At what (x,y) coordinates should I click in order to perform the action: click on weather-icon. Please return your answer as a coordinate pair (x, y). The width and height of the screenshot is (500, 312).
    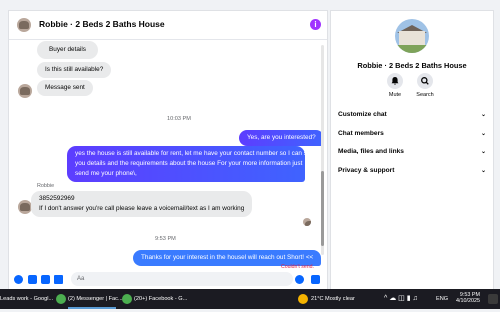
    Looking at the image, I should click on (303, 299).